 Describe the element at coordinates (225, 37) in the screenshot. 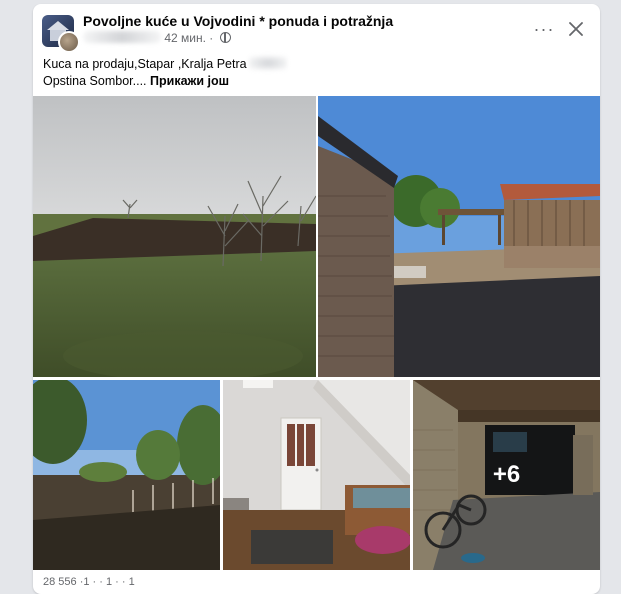

I see `globe-icon` at that location.